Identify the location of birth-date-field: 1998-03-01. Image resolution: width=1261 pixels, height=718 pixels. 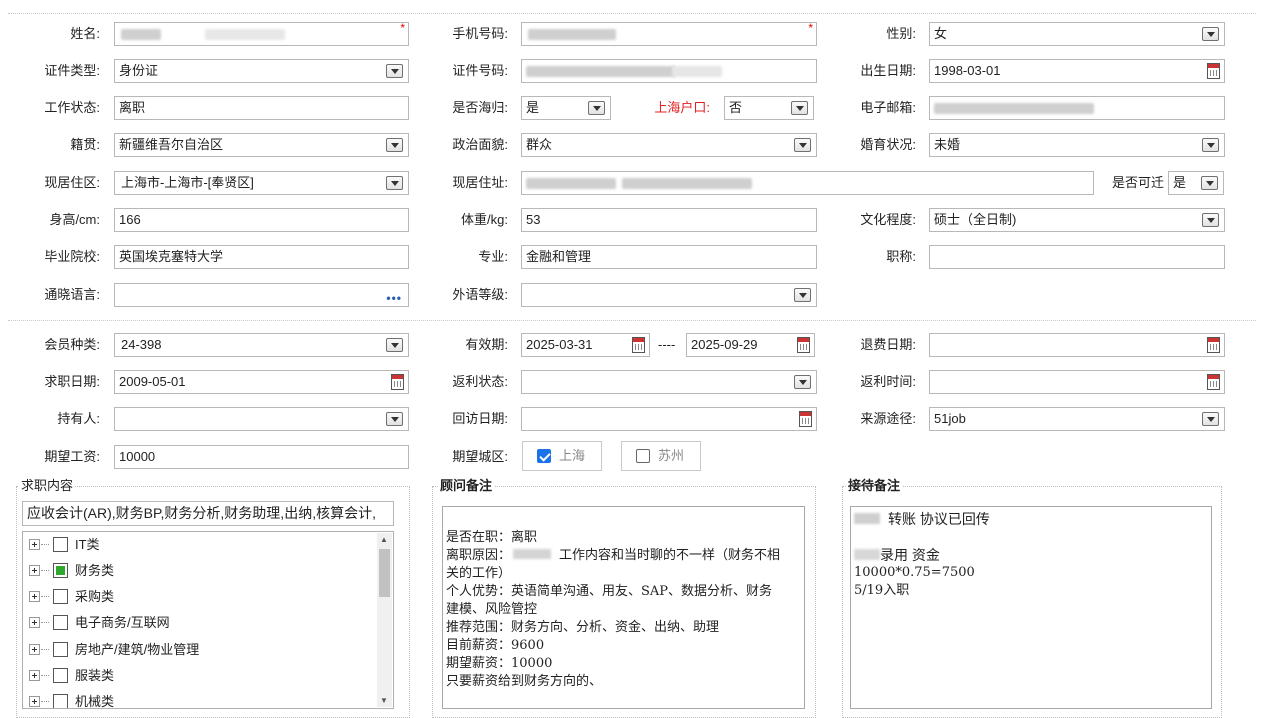
(1077, 71).